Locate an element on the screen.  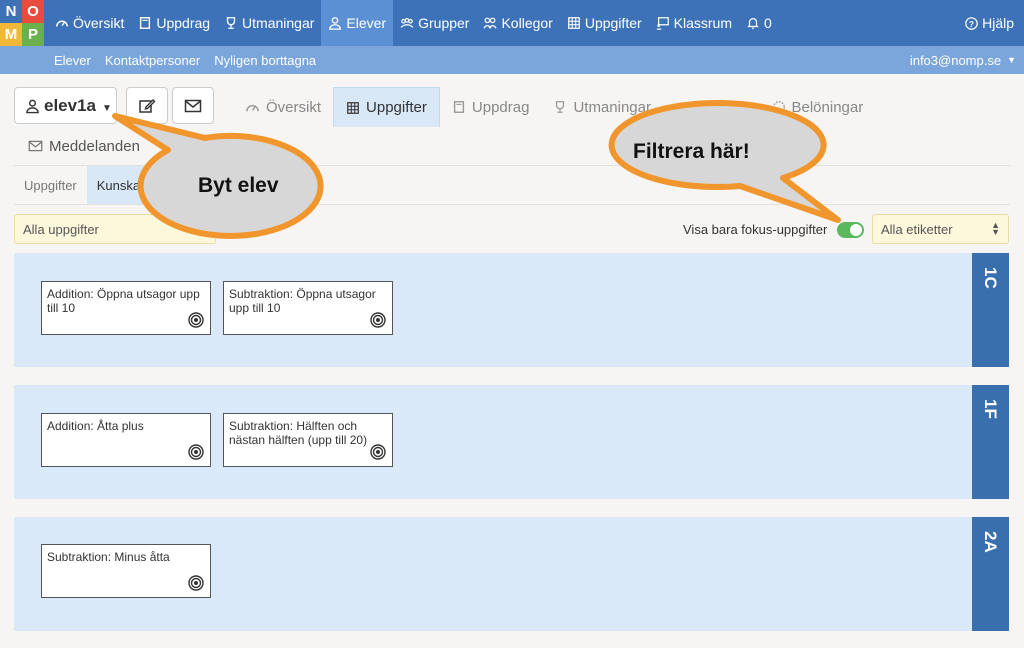
notification-count: 0 is located at coordinates (768, 23).